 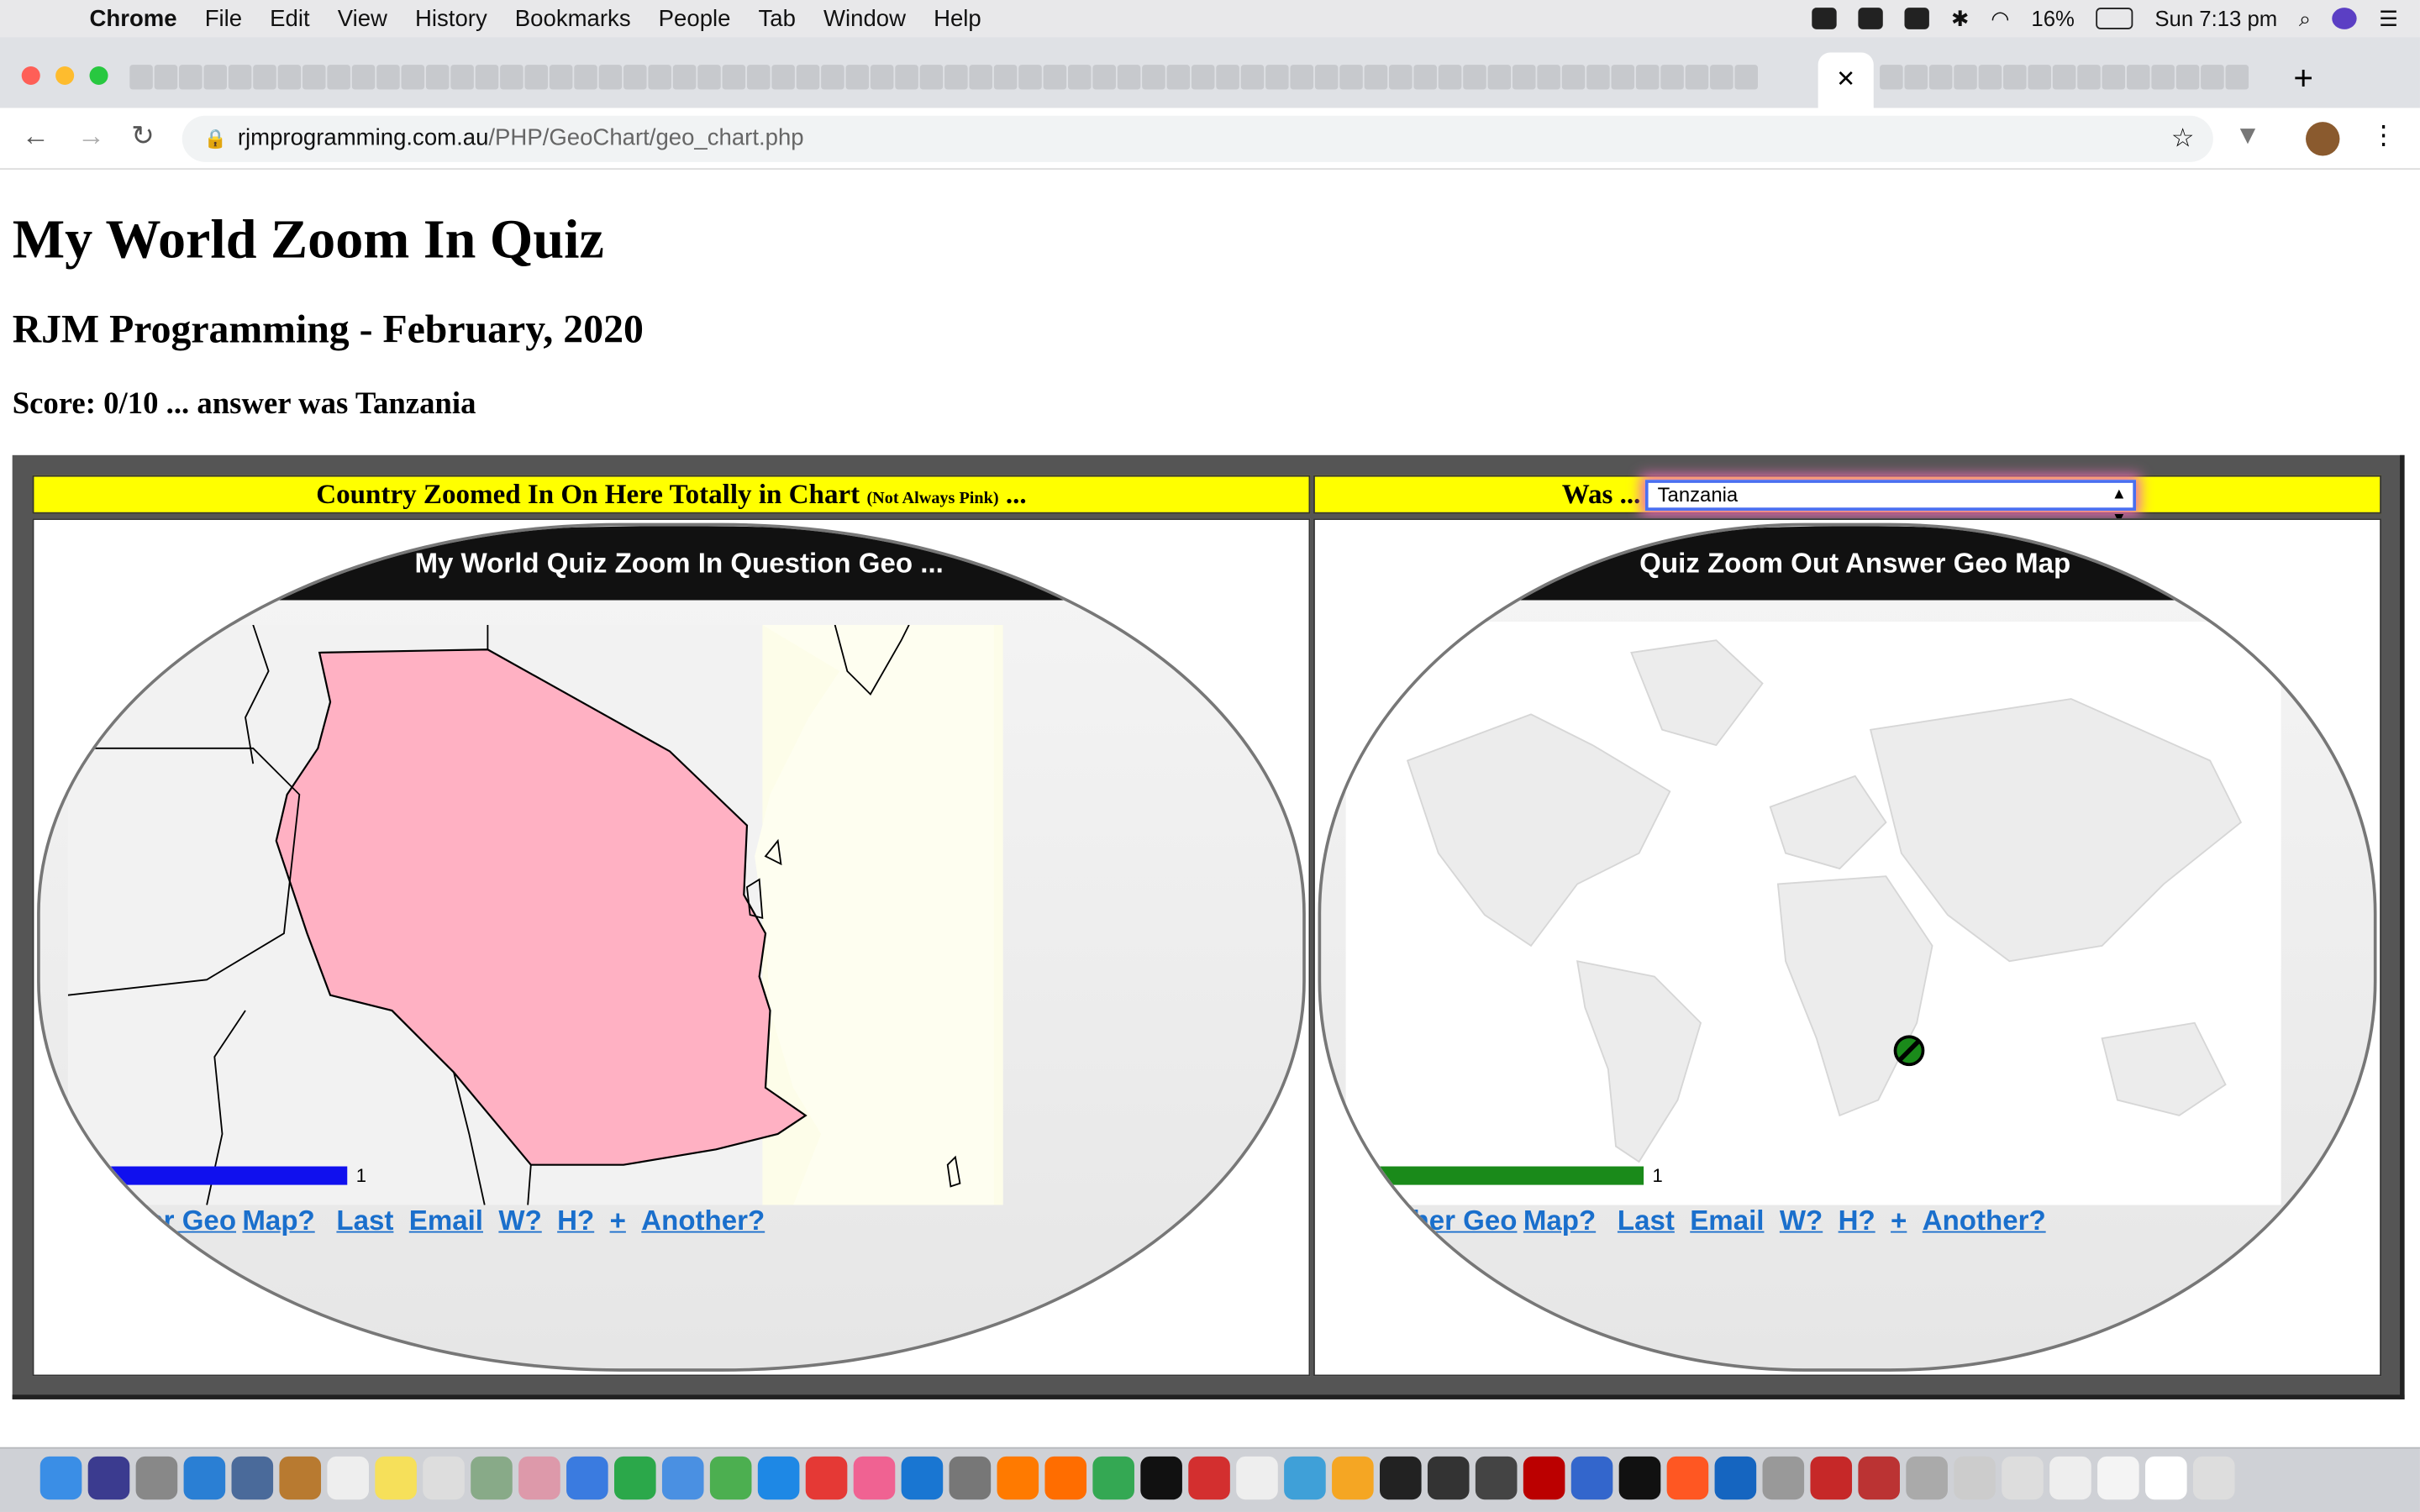 I want to click on tab-close-icon: ✕, so click(x=1846, y=79).